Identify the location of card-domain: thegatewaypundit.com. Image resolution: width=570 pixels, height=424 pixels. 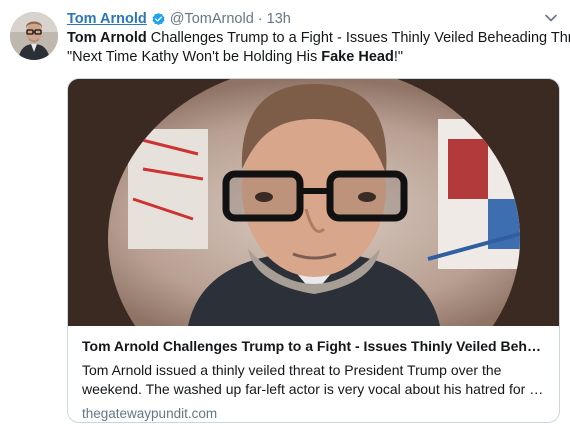
(314, 413).